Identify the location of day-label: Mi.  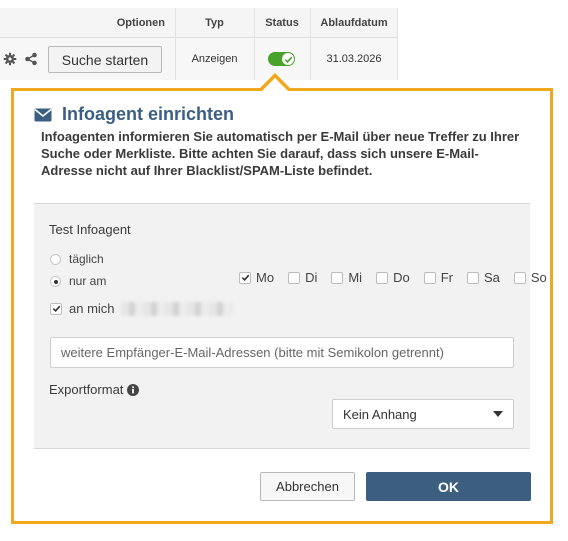
(355, 277).